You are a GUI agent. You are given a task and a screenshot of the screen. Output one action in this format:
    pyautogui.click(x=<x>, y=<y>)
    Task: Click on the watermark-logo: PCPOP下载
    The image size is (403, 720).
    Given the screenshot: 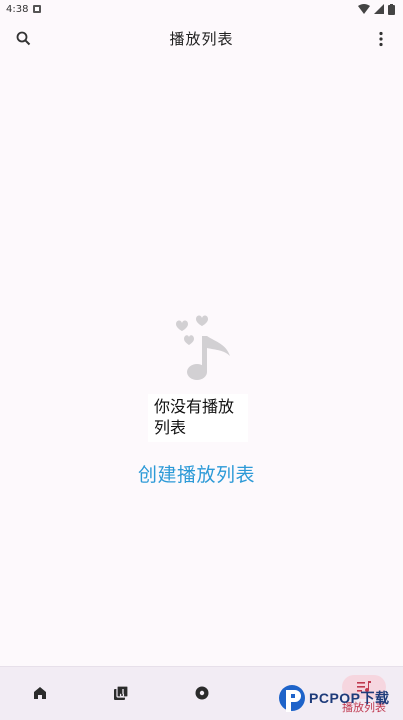 What is the action you would take?
    pyautogui.click(x=339, y=701)
    